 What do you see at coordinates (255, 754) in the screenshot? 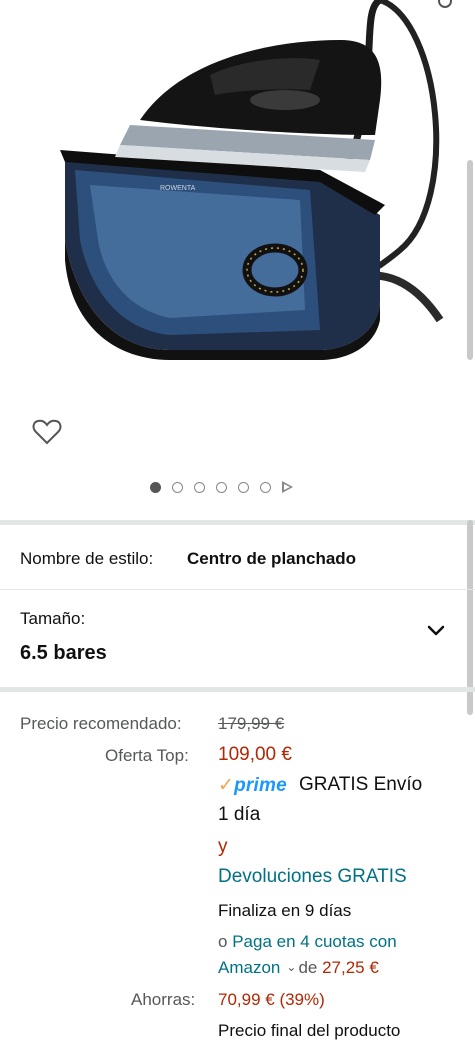
I see `offer-price: 109,00 €` at bounding box center [255, 754].